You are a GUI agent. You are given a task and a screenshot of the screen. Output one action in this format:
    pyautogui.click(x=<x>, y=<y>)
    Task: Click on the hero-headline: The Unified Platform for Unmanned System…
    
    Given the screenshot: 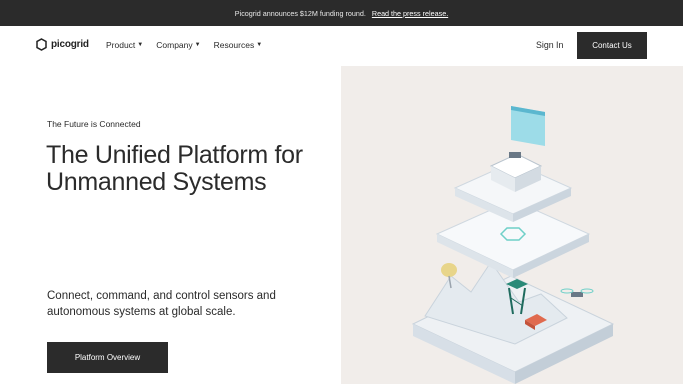 What is the action you would take?
    pyautogui.click(x=174, y=168)
    